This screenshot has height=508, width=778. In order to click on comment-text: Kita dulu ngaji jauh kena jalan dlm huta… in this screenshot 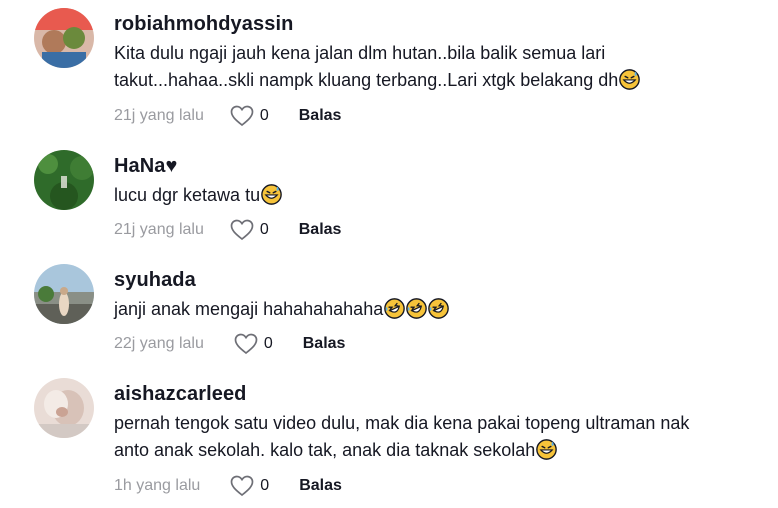, I will do `click(434, 67)`.